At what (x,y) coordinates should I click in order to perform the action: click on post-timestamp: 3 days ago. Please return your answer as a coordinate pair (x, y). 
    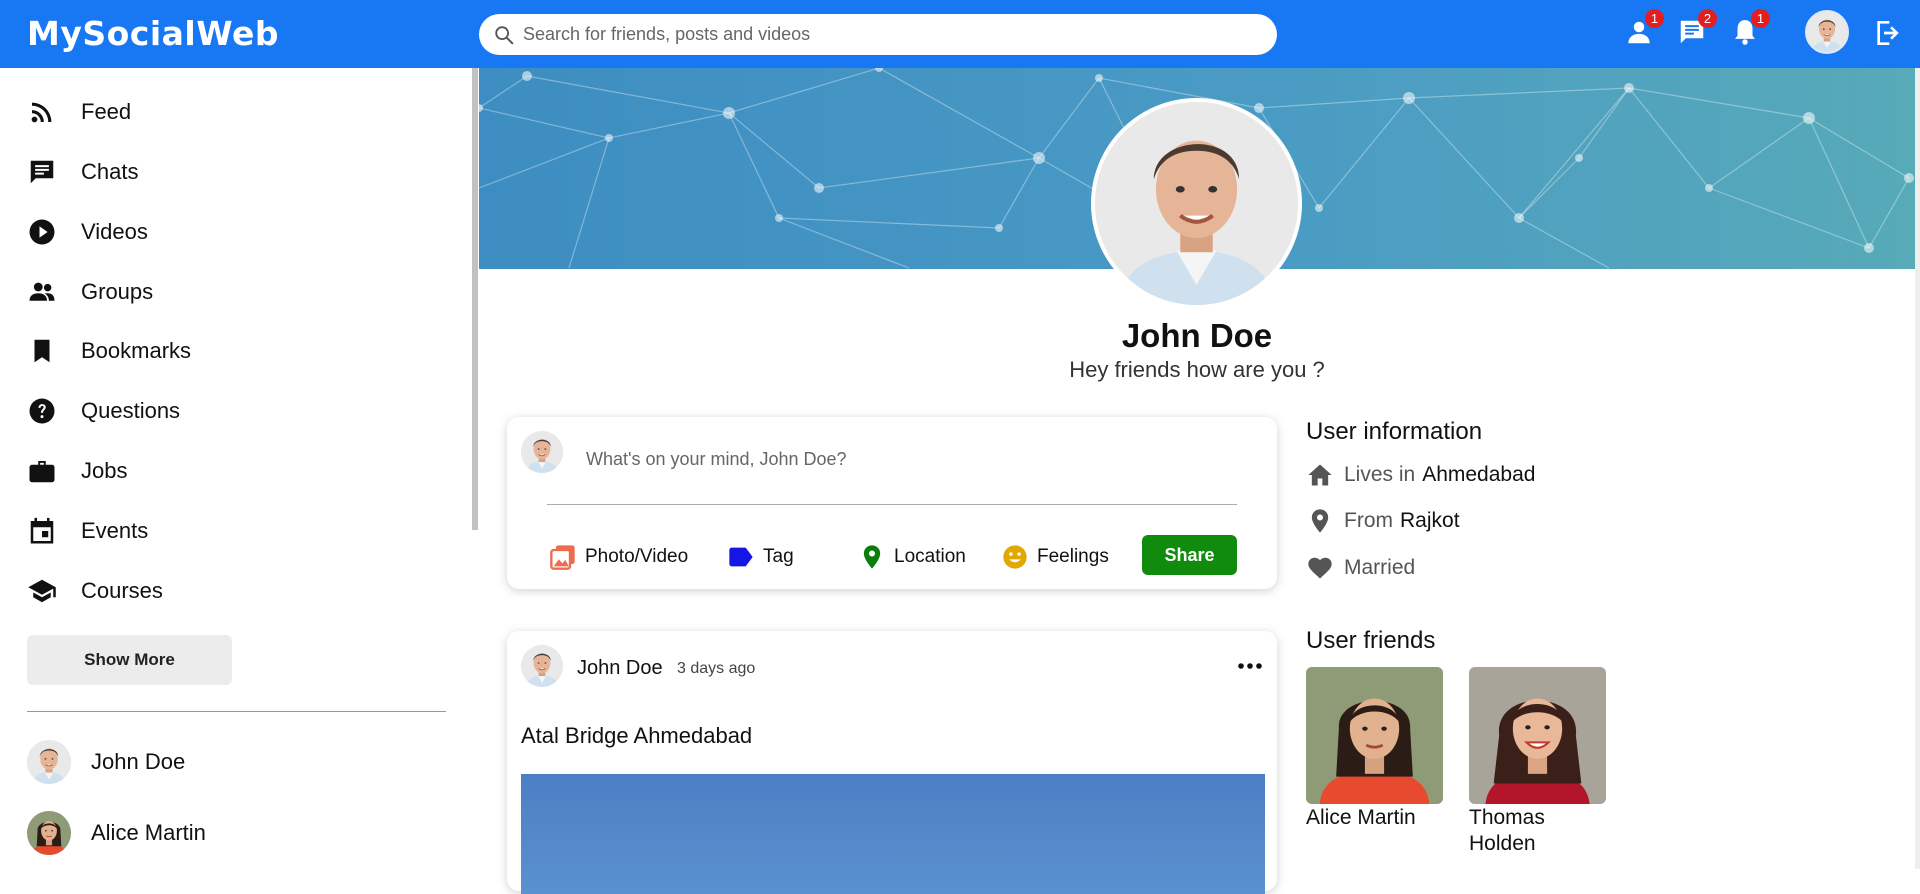
    Looking at the image, I should click on (716, 668).